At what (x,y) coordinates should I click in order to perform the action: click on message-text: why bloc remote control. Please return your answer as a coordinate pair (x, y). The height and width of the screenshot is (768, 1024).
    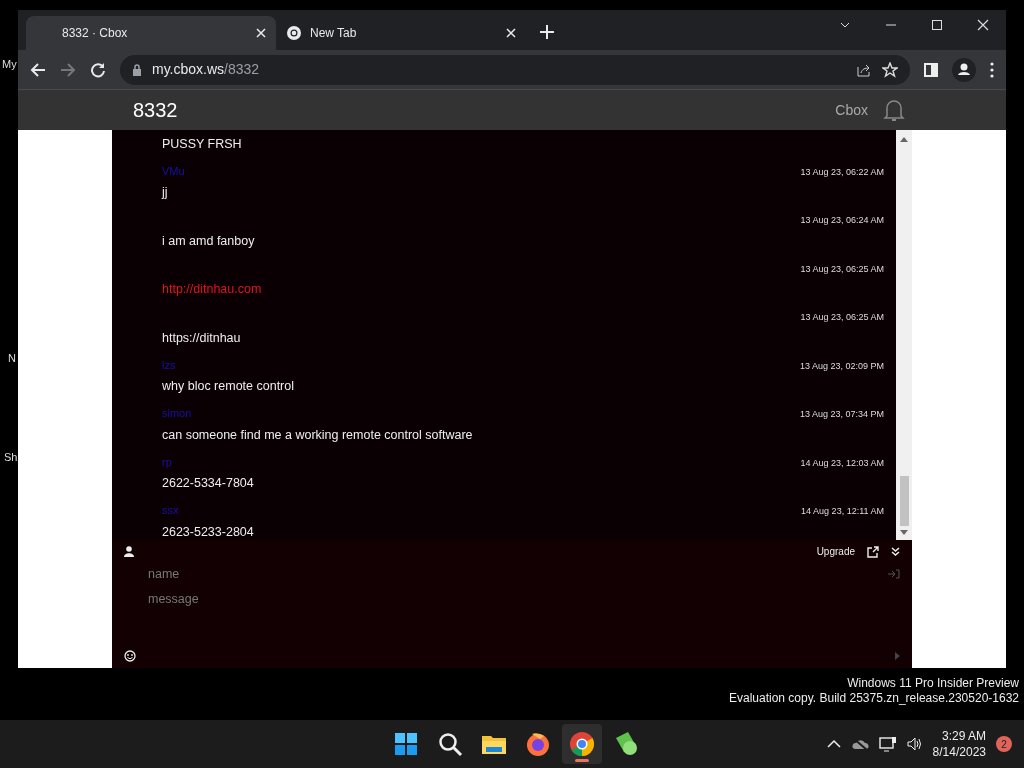
    Looking at the image, I should click on (228, 386).